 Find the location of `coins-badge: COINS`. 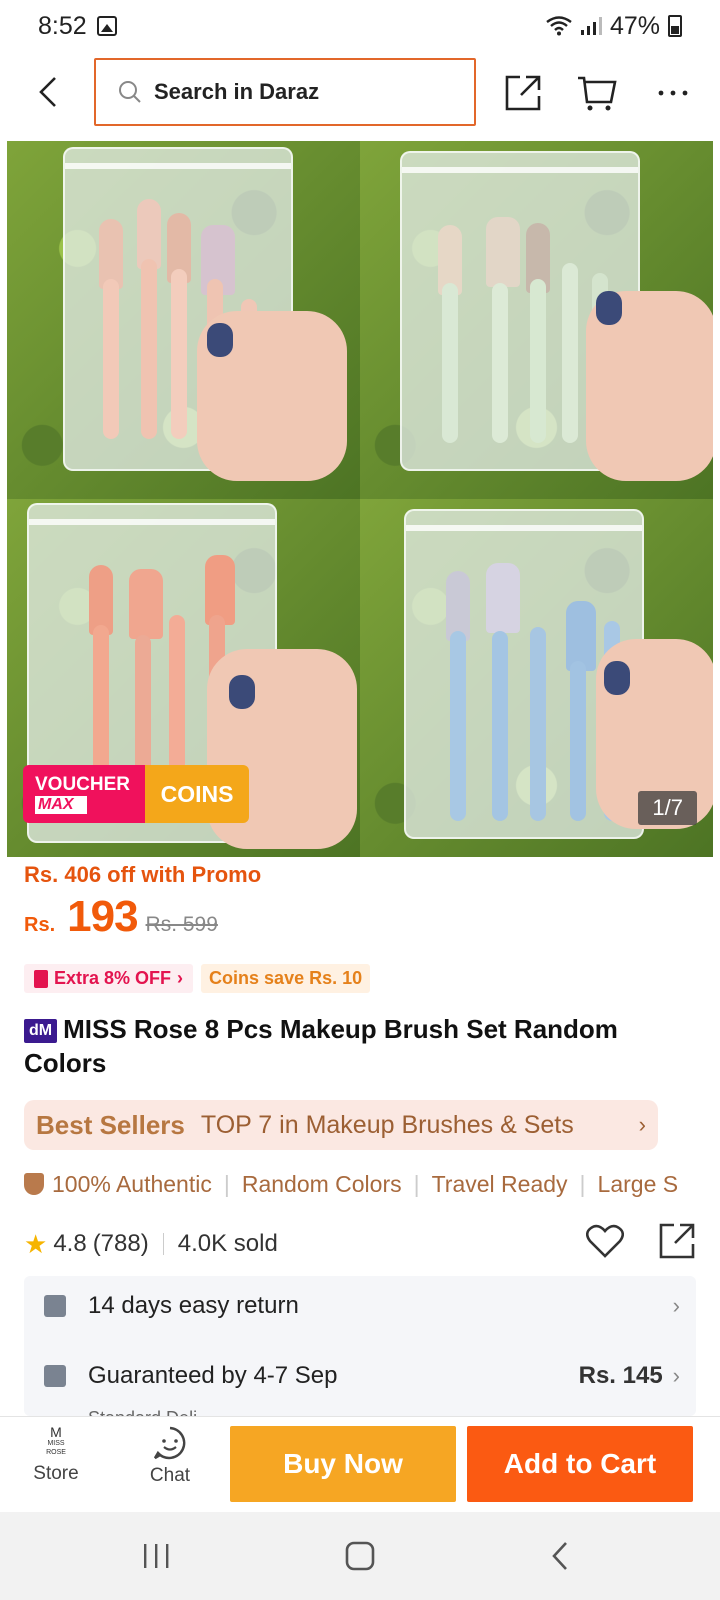

coins-badge: COINS is located at coordinates (197, 794).